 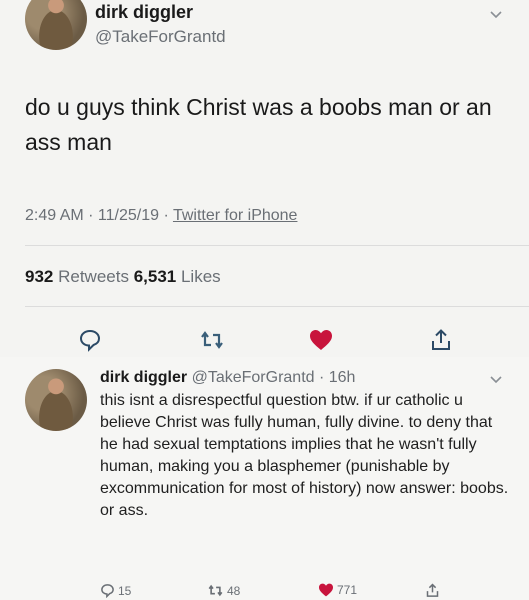 What do you see at coordinates (56, 400) in the screenshot?
I see `reply-avatar` at bounding box center [56, 400].